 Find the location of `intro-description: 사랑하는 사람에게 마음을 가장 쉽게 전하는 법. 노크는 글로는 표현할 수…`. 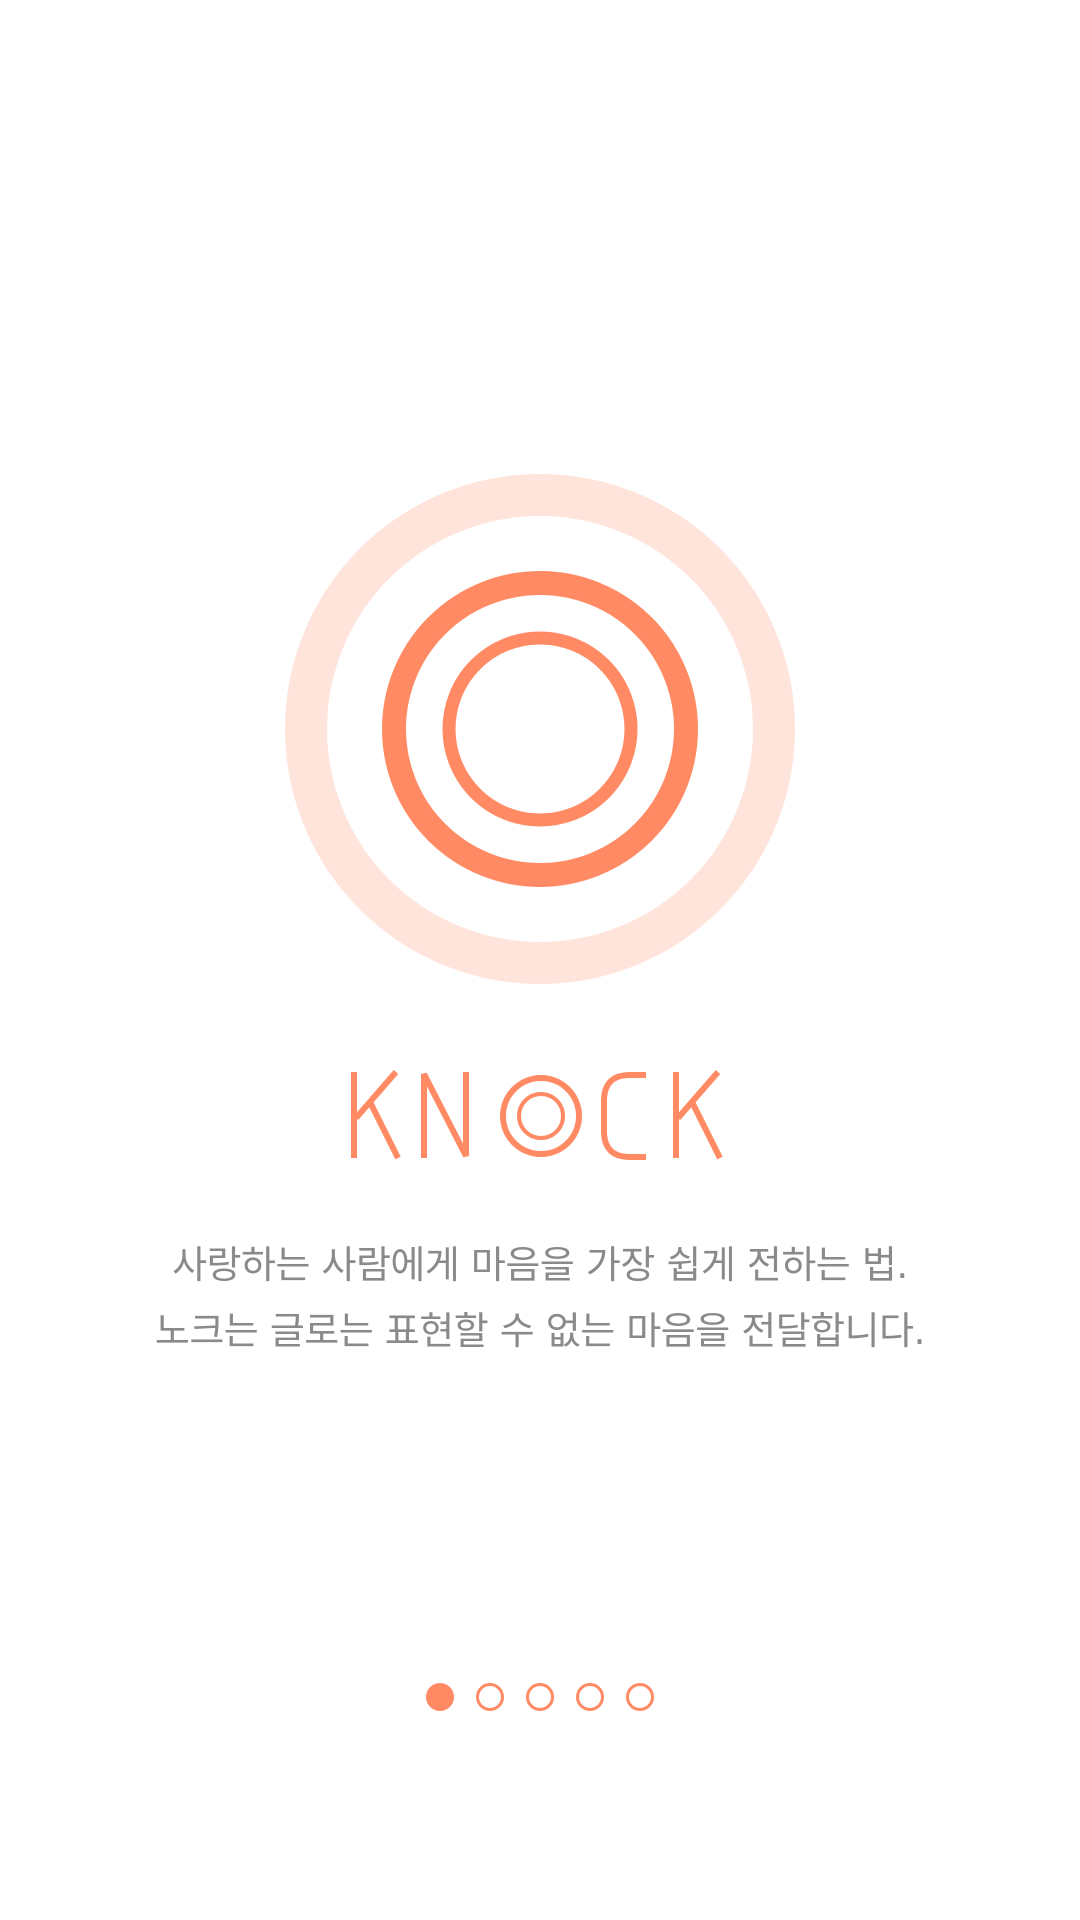

intro-description: 사랑하는 사람에게 마음을 가장 쉽게 전하는 법. 노크는 글로는 표현할 수… is located at coordinates (540, 1298).